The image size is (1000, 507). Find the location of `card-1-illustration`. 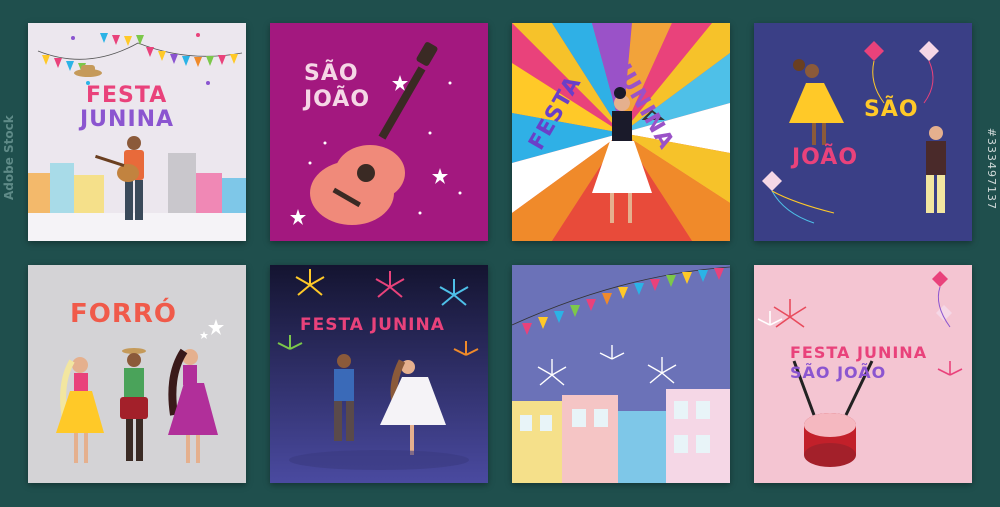

card-1-illustration is located at coordinates (137, 137).